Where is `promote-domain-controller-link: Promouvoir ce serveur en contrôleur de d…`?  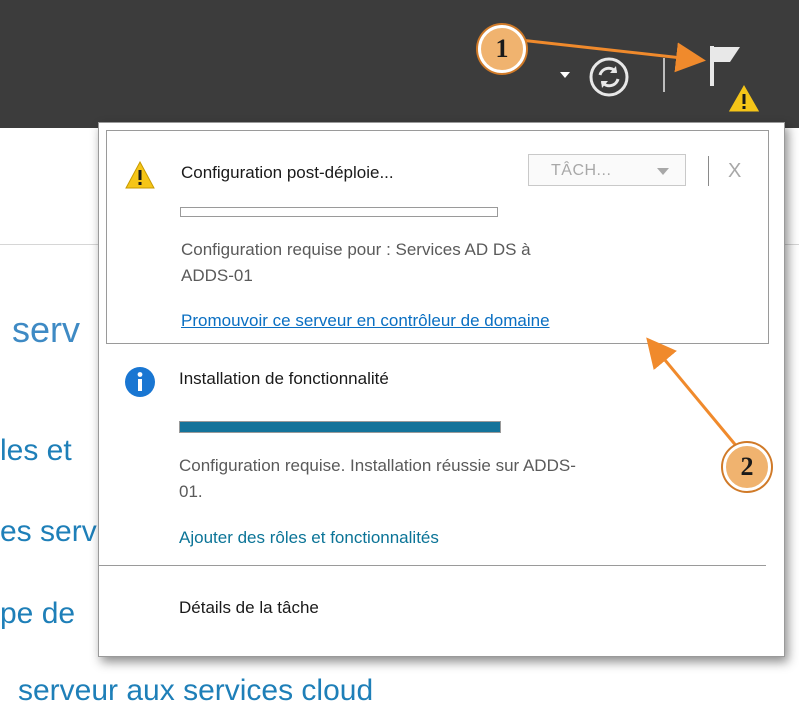 promote-domain-controller-link: Promouvoir ce serveur en contrôleur de d… is located at coordinates (365, 321).